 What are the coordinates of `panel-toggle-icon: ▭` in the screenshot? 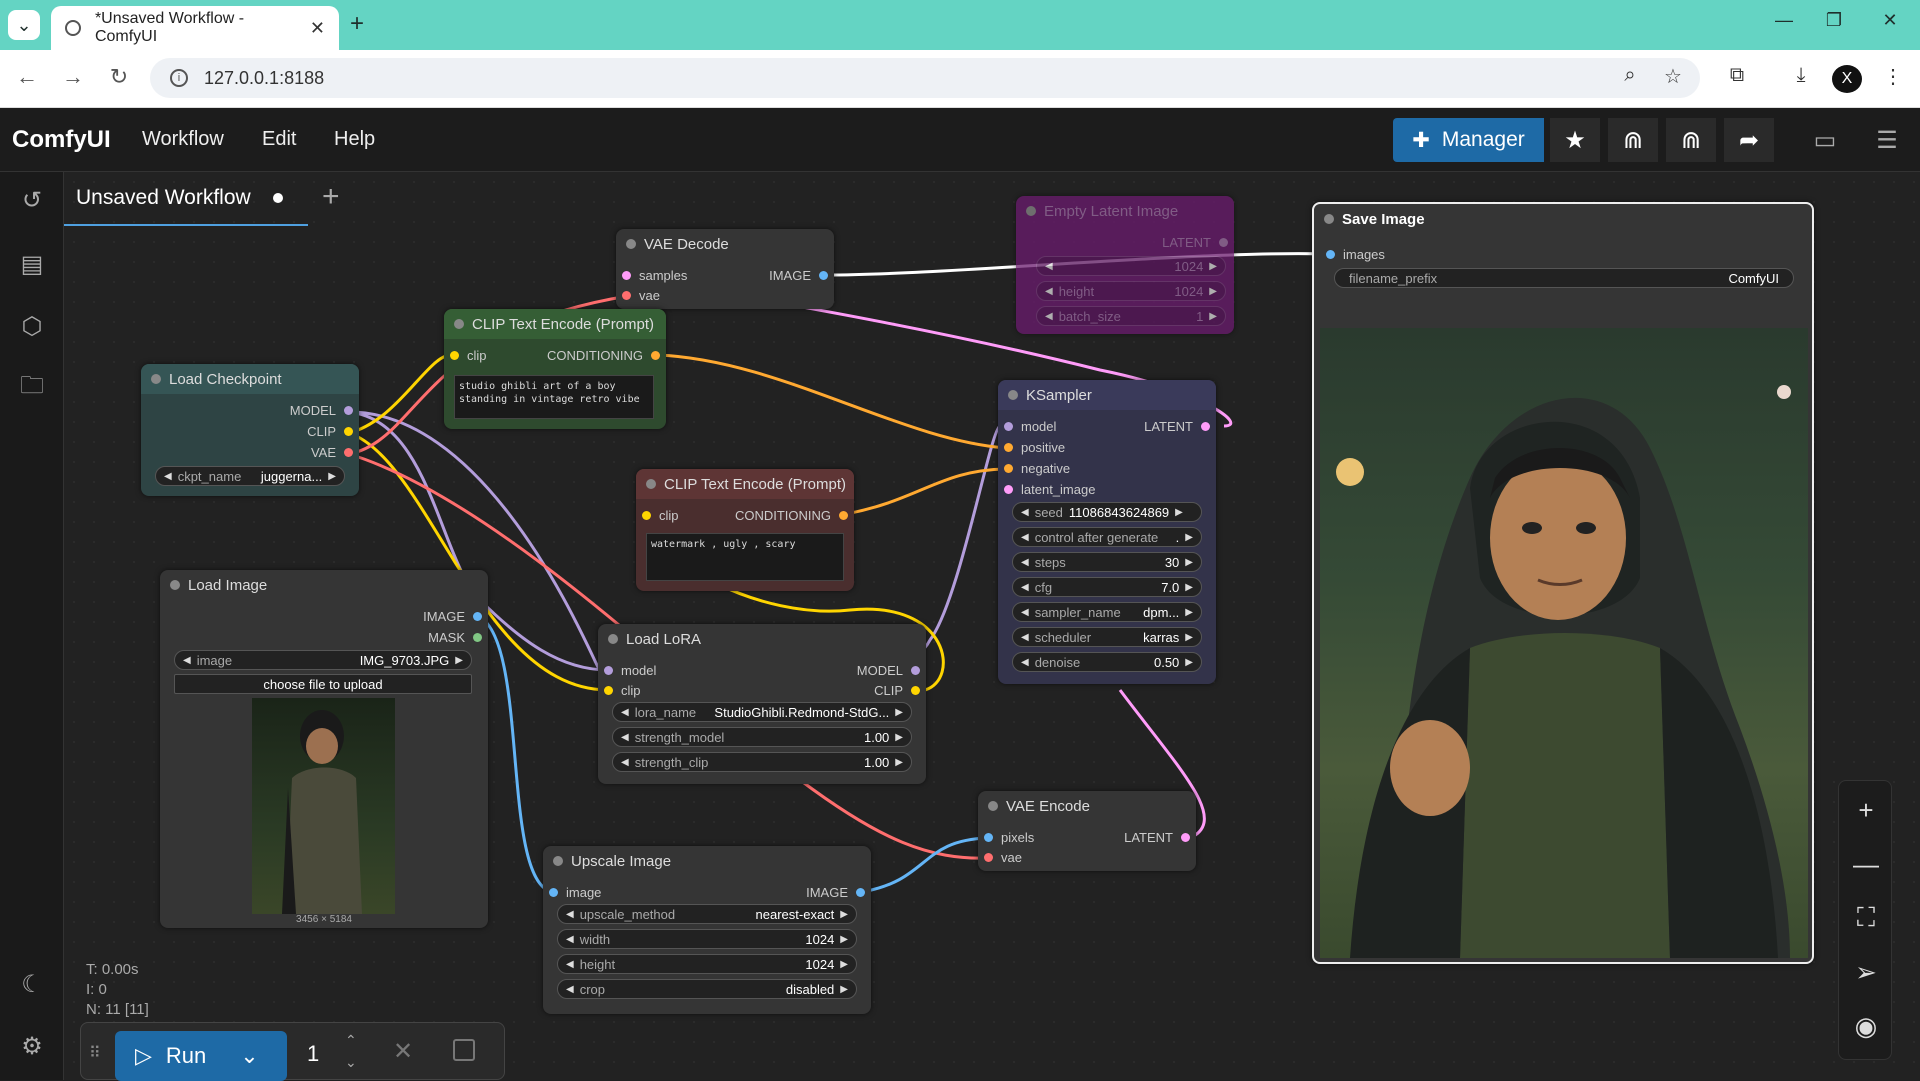 It's located at (1825, 140).